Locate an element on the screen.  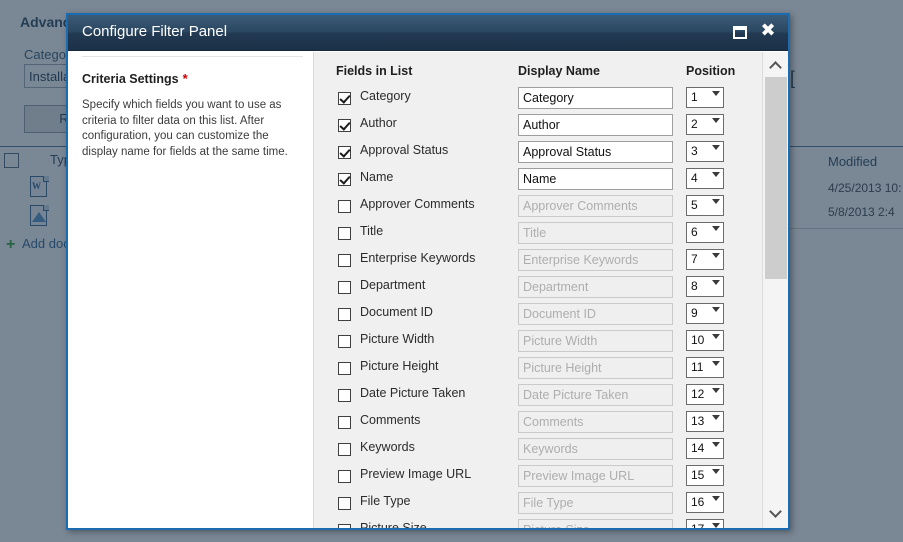
display-name-input: Date Picture Taken is located at coordinates (595, 395).